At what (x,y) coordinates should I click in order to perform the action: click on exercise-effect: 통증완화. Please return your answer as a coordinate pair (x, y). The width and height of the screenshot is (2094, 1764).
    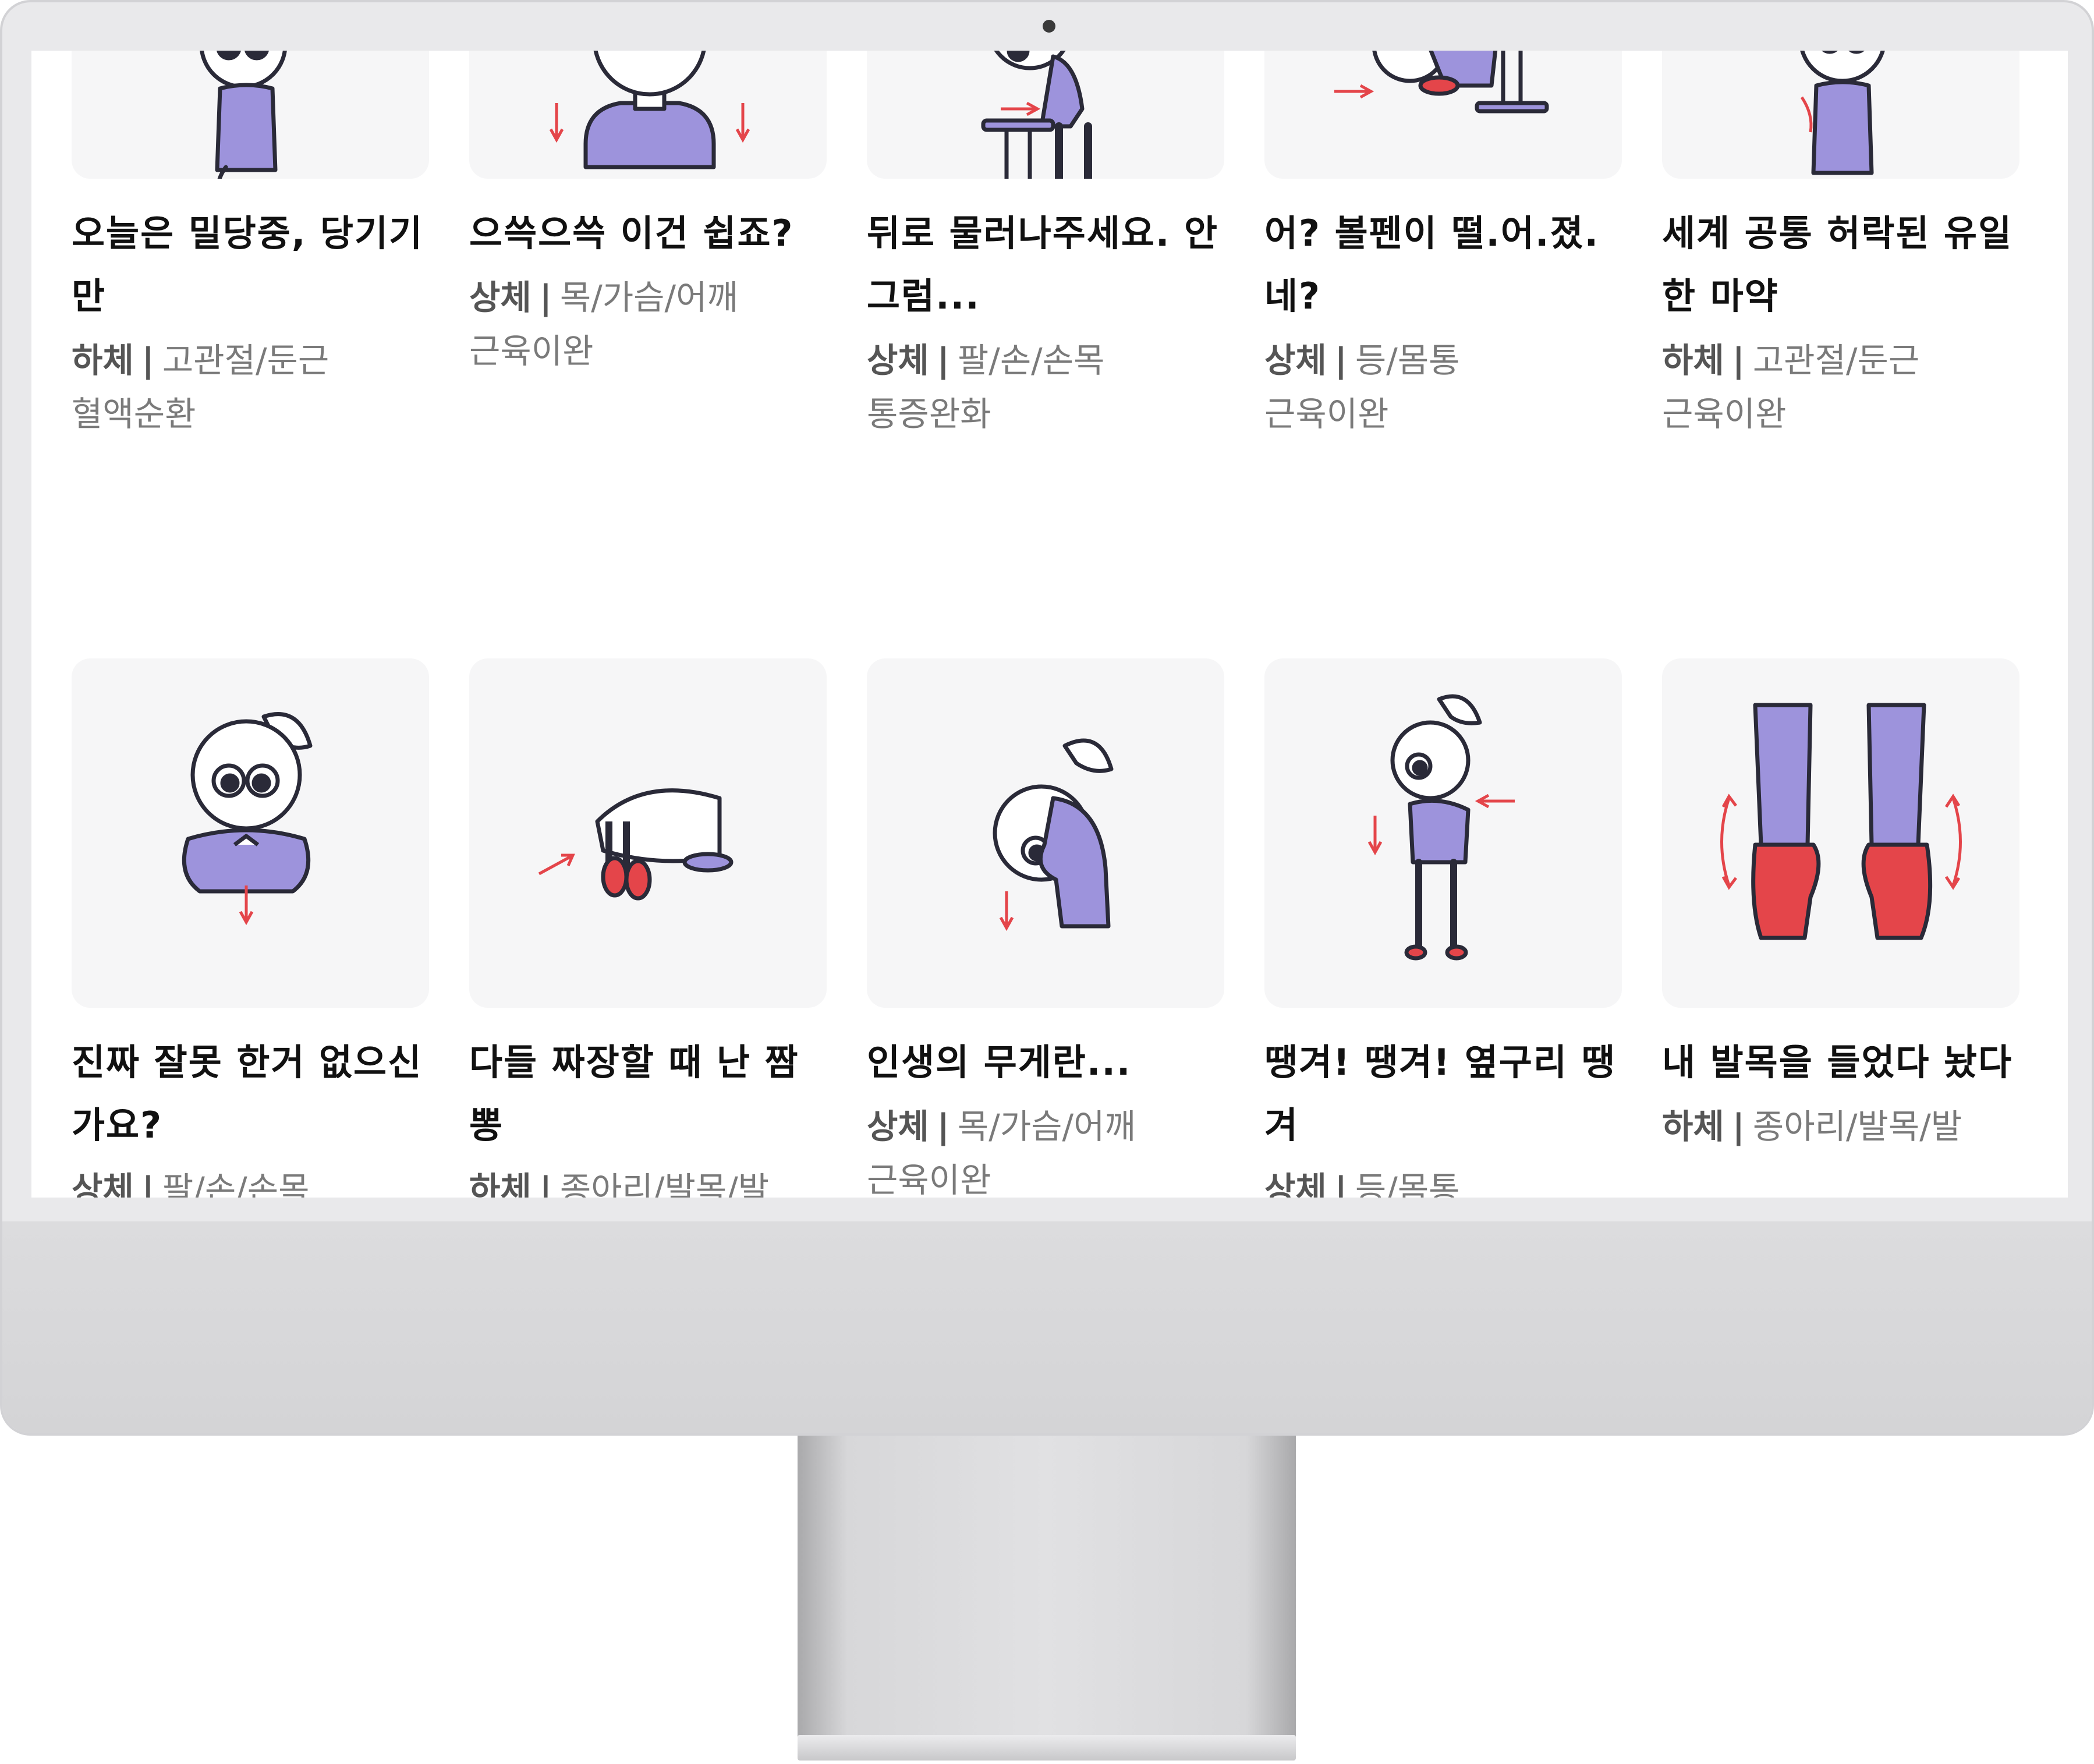
    Looking at the image, I should click on (929, 414).